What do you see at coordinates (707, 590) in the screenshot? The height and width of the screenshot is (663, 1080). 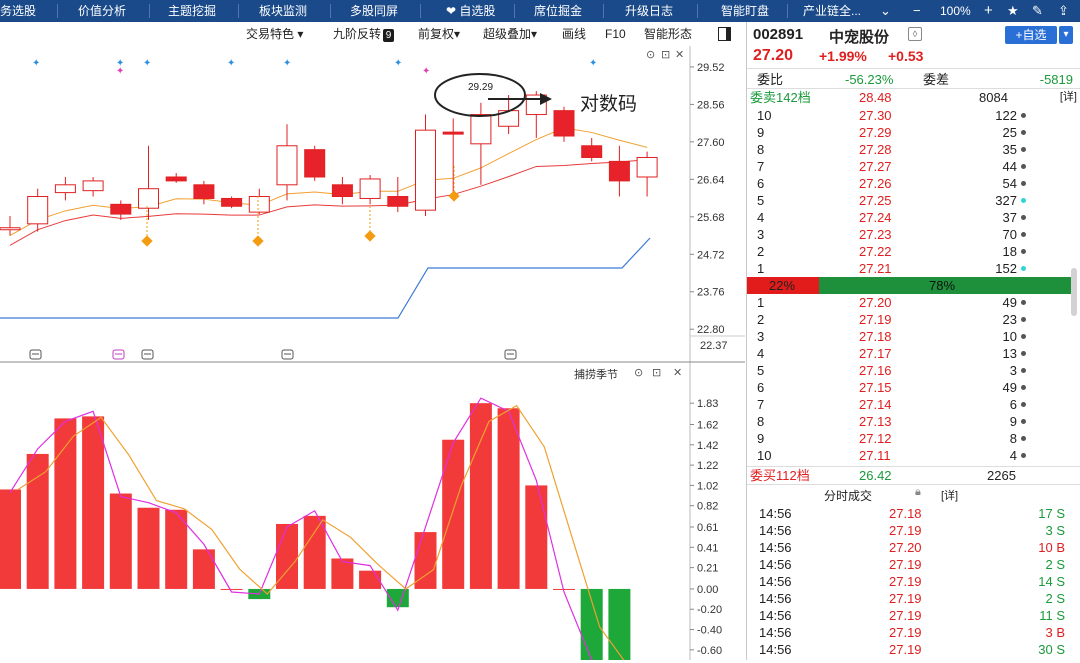 I see `y-tick-label: 0.00` at bounding box center [707, 590].